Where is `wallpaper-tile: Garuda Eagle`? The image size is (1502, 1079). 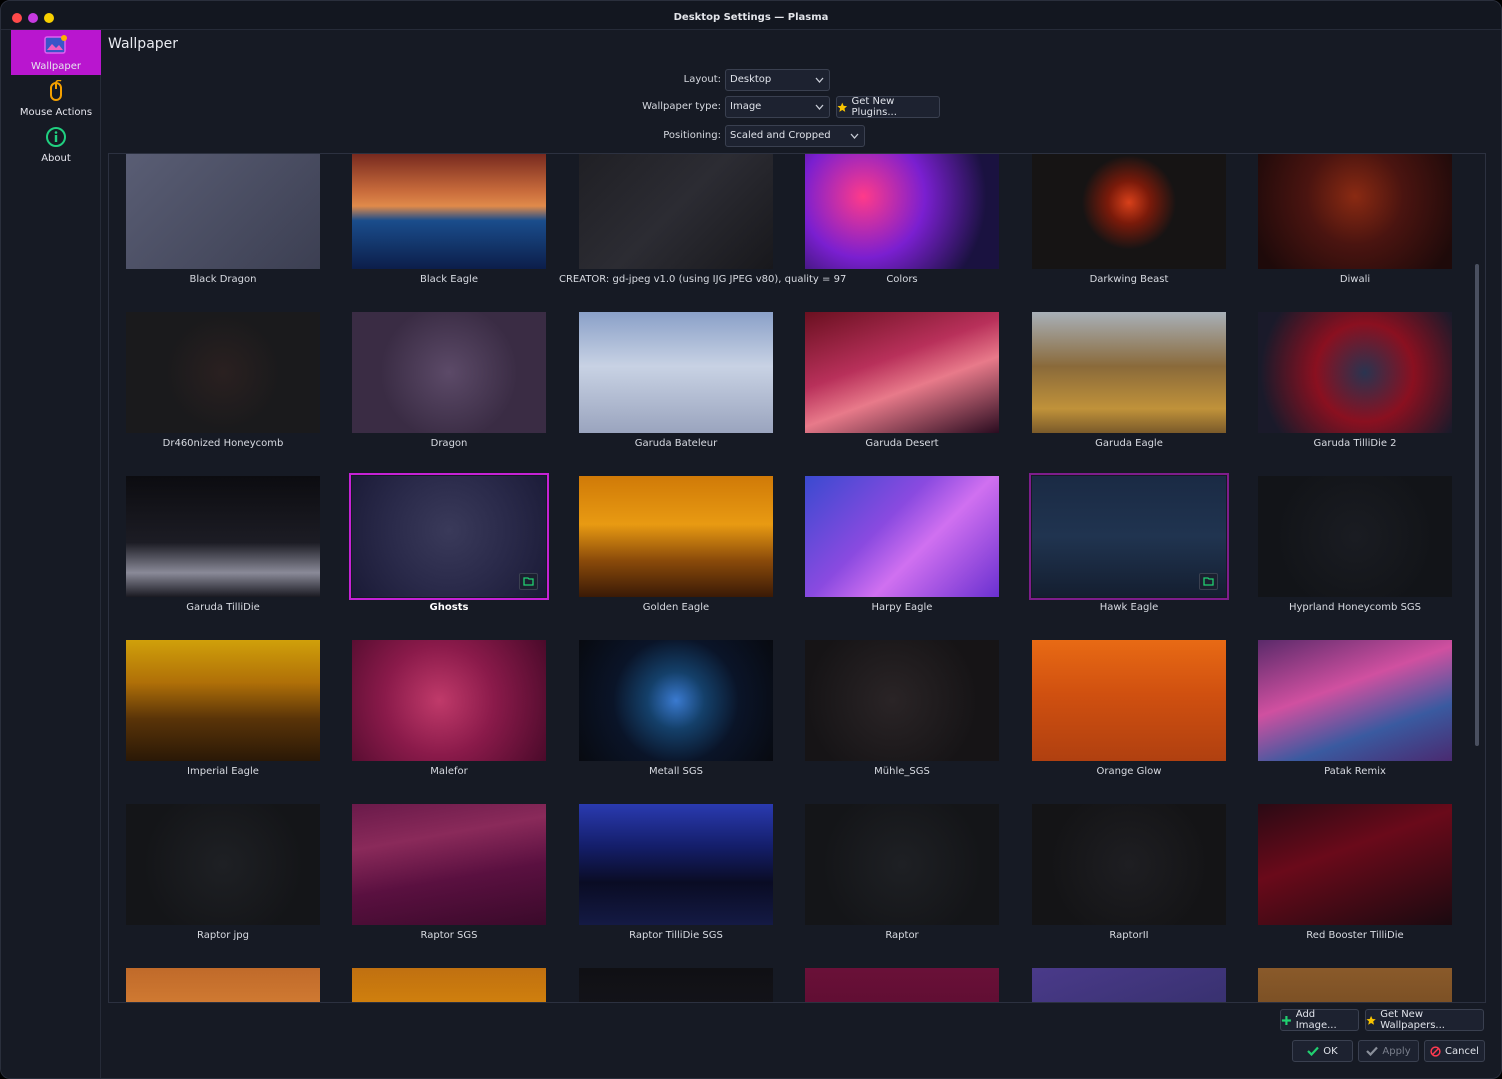
wallpaper-tile: Garuda Eagle is located at coordinates (1129, 387).